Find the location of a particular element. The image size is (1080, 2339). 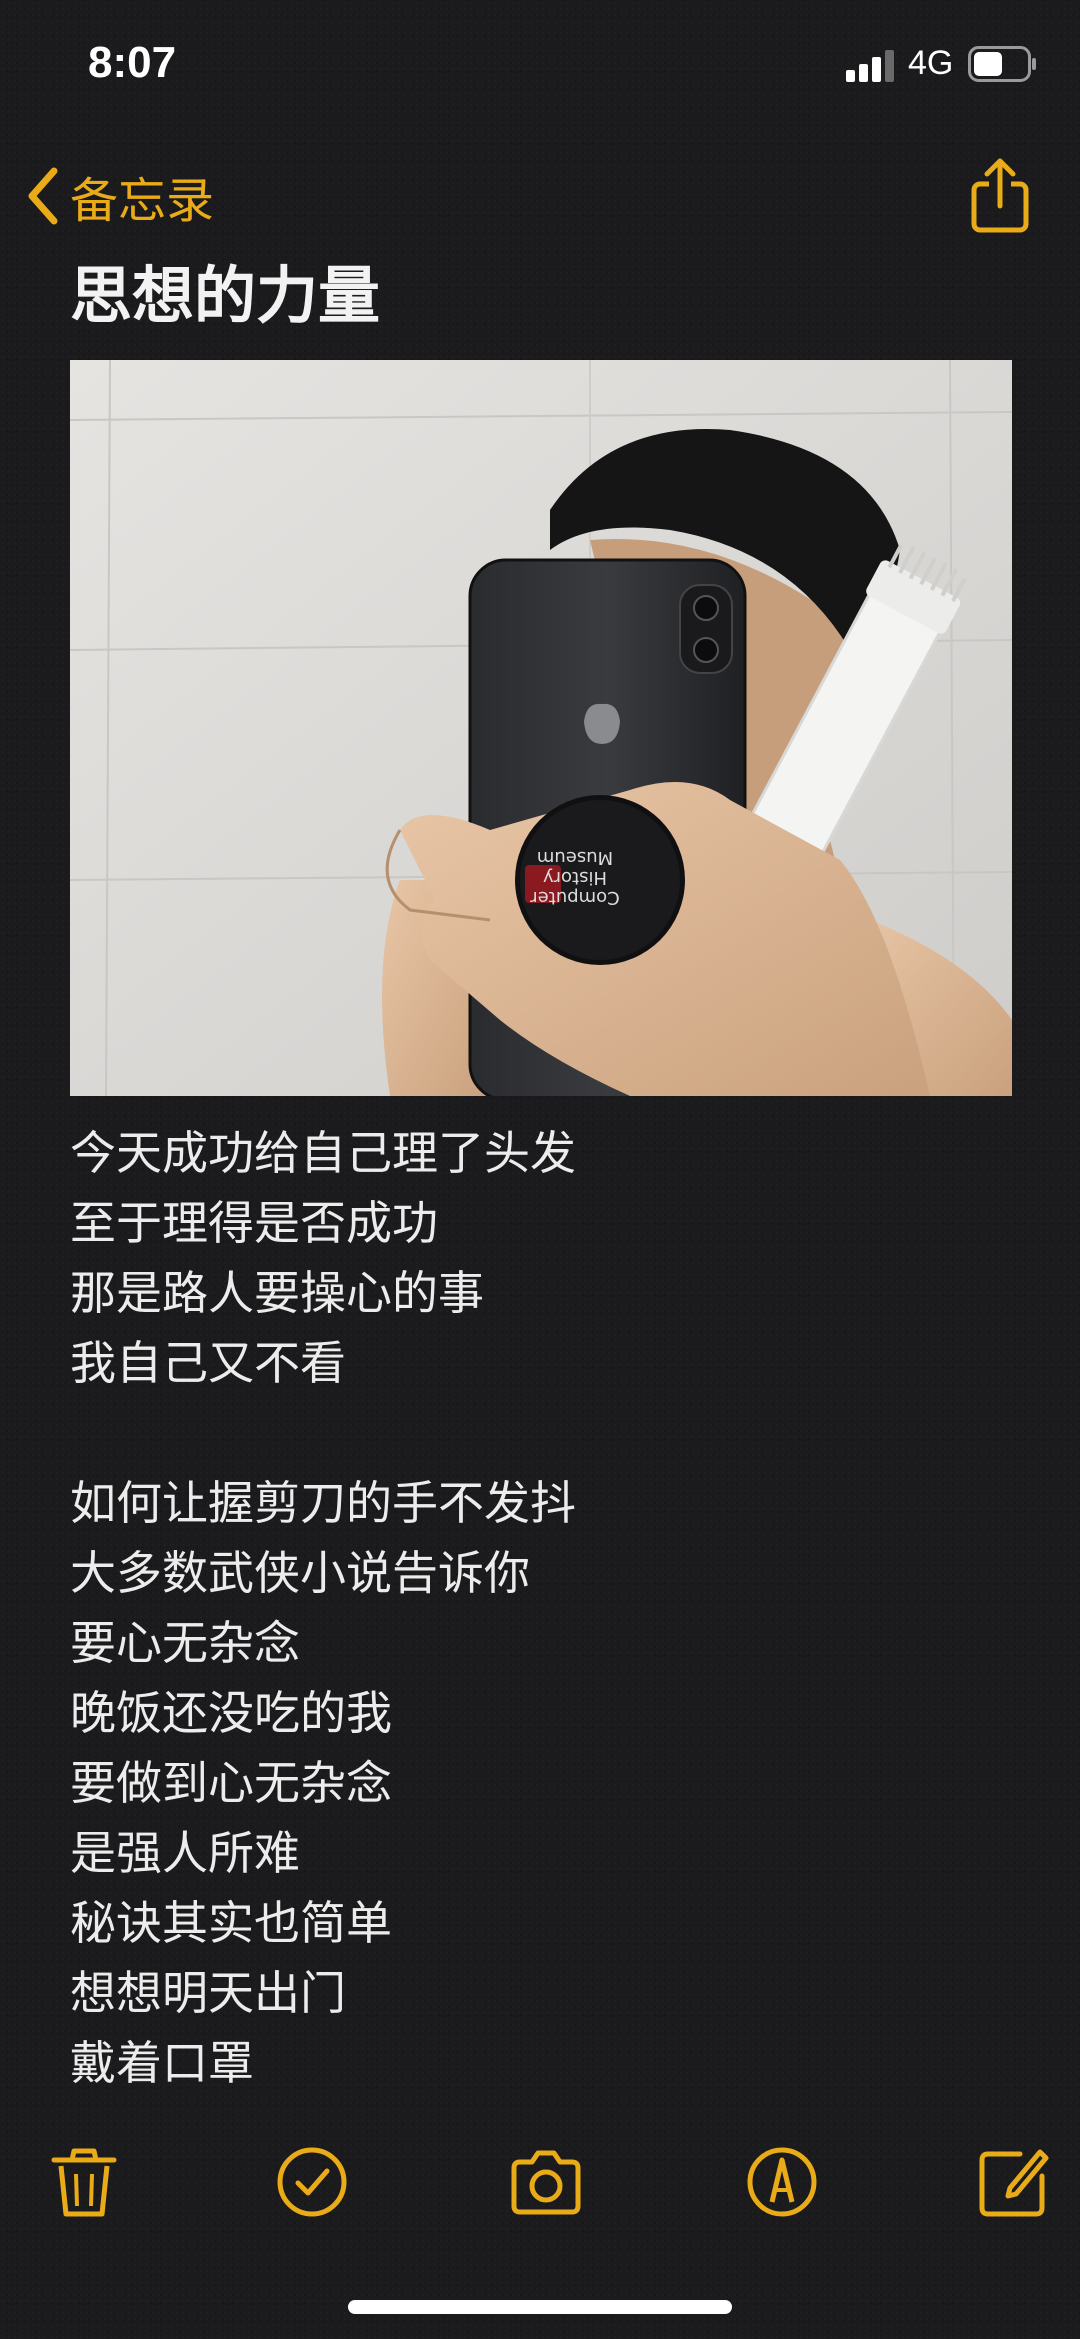

status-bar: 8:07 4G is located at coordinates (540, 65).